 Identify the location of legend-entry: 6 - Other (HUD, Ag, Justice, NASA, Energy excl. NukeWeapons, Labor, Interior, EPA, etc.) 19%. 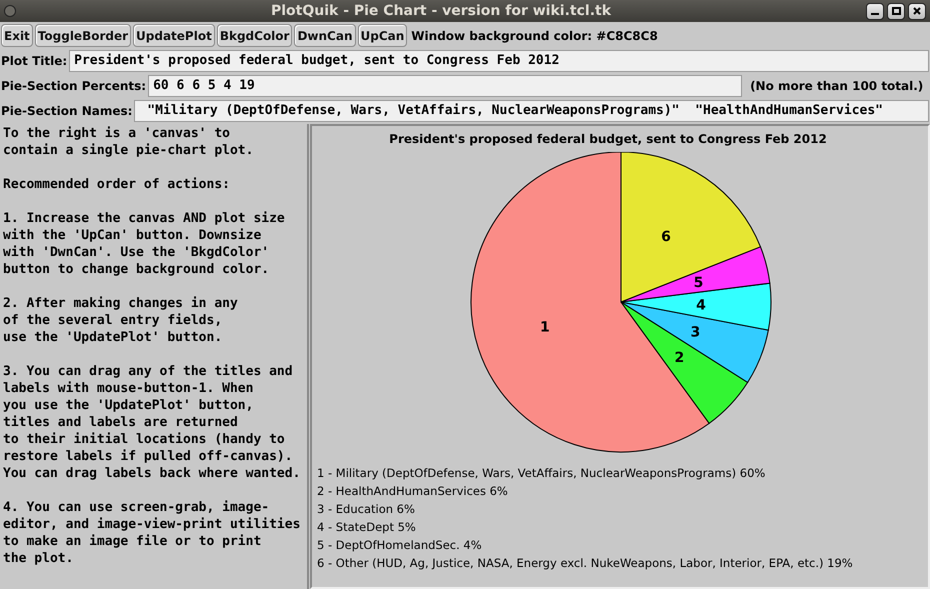
(585, 563).